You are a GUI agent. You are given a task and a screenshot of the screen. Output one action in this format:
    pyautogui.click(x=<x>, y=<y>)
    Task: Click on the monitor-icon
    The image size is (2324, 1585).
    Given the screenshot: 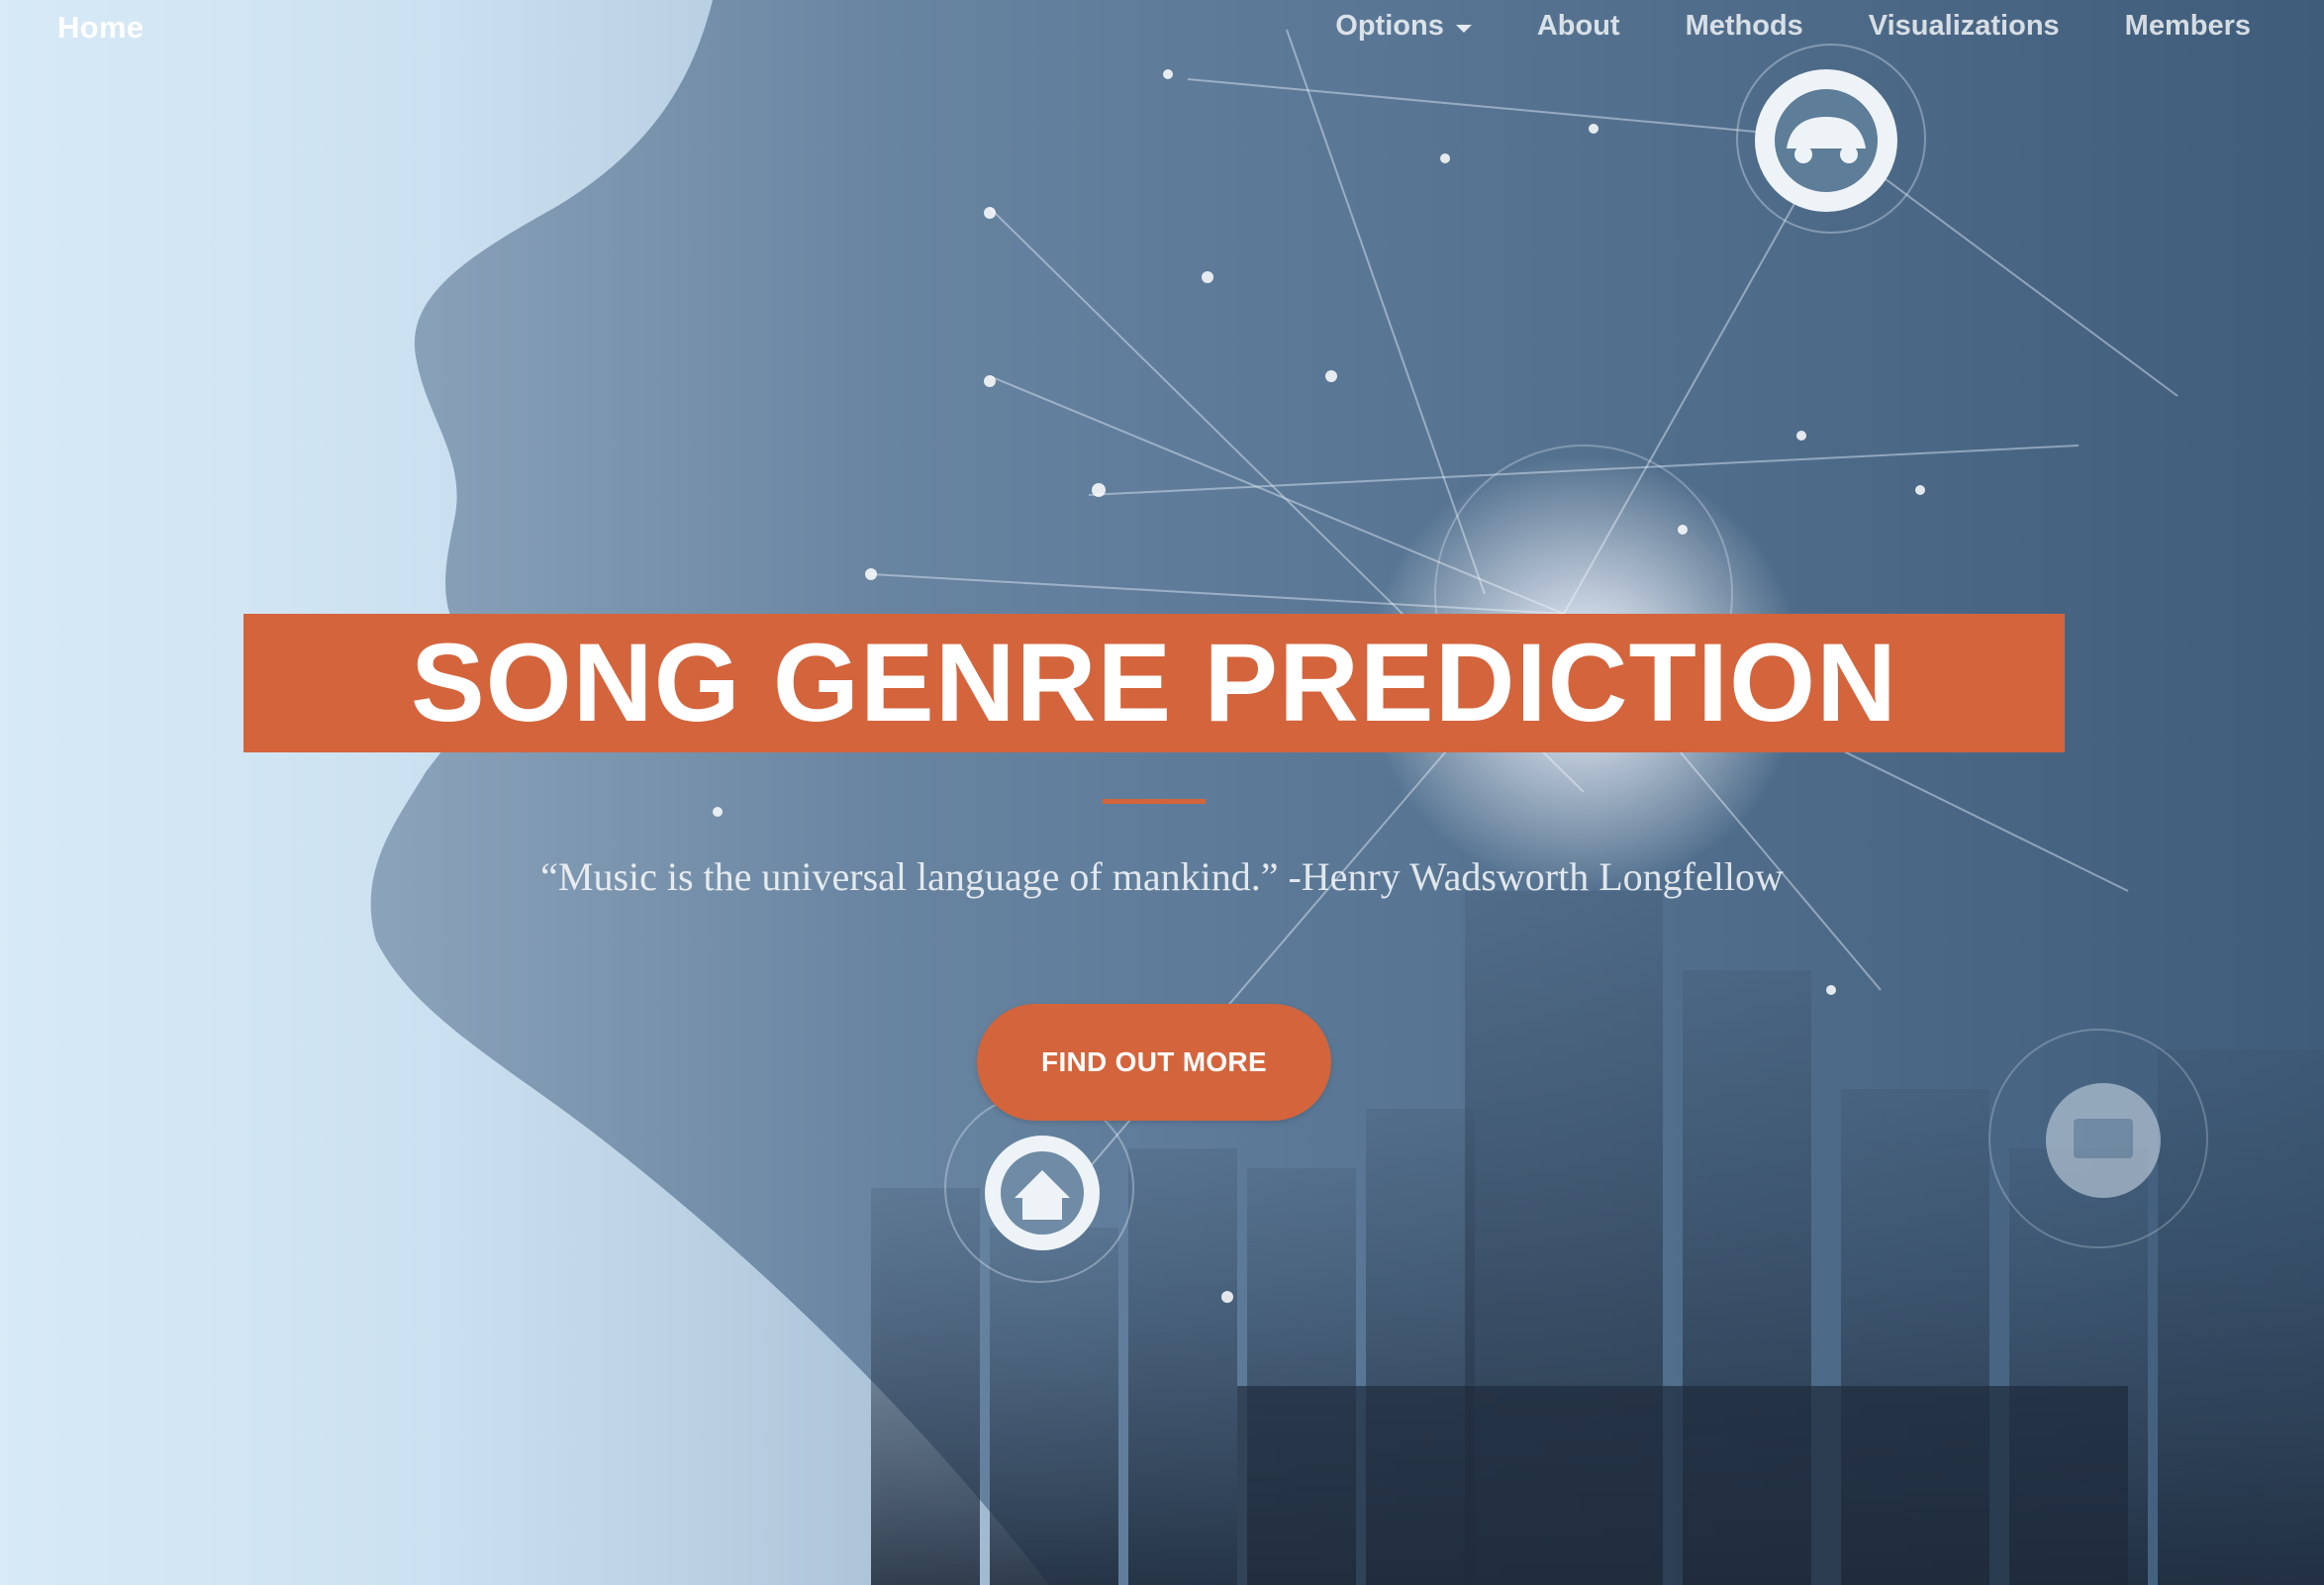 What is the action you would take?
    pyautogui.click(x=2104, y=1140)
    